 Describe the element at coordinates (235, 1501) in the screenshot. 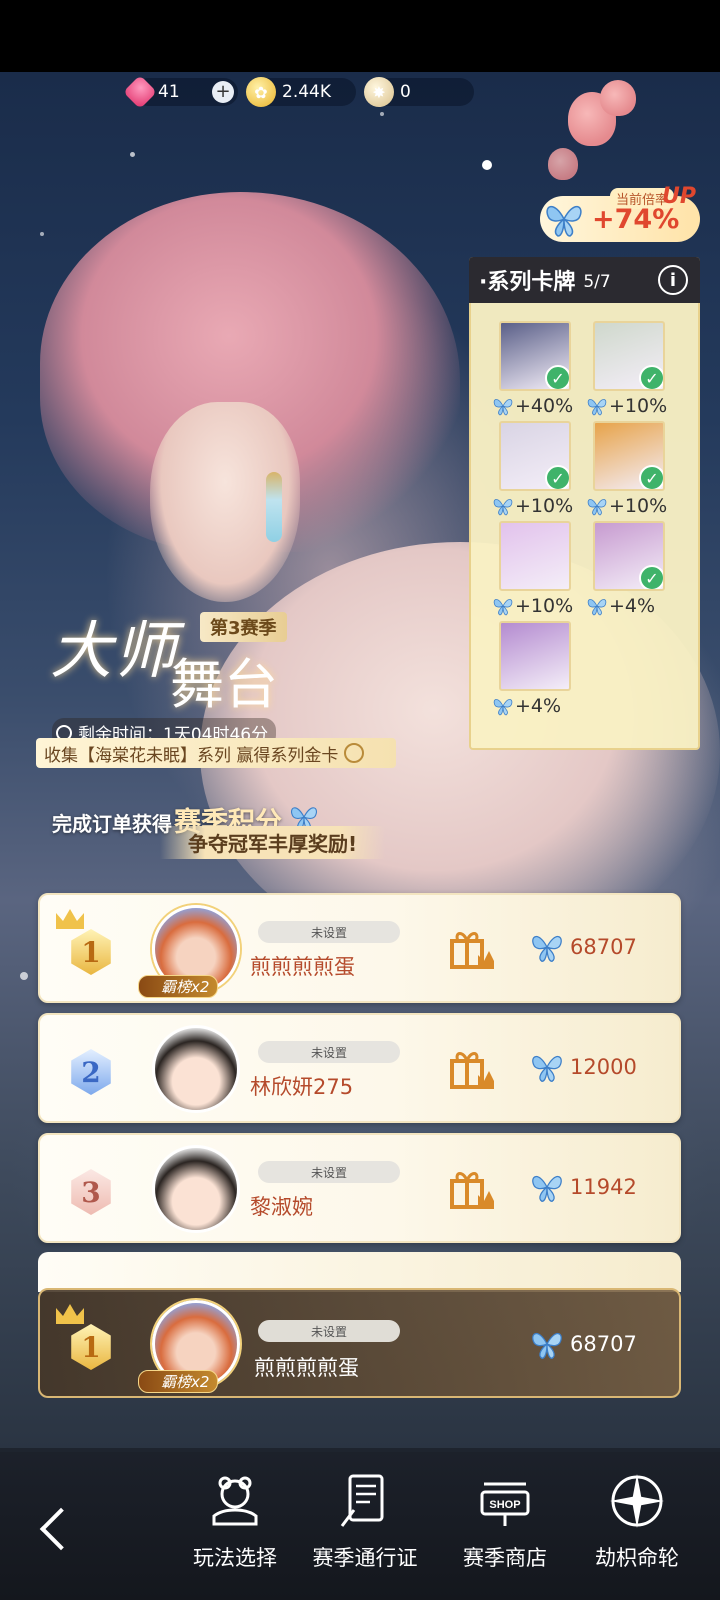

I see `bear-hand-icon` at that location.